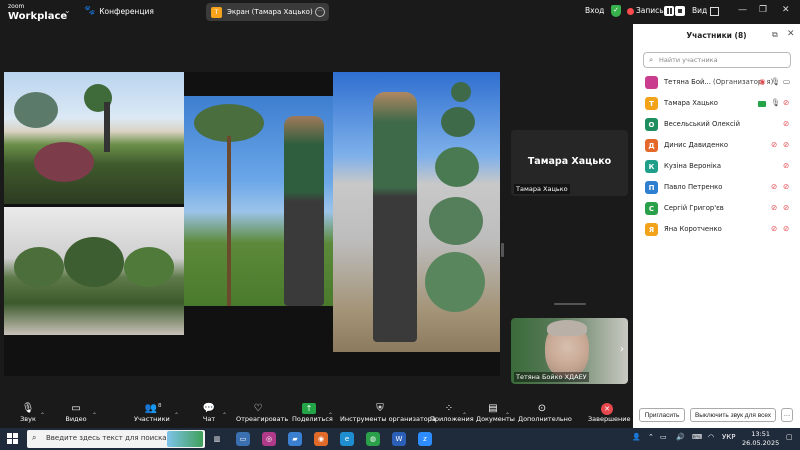 The width and height of the screenshot is (800, 450). I want to click on minimize-icon: —, so click(742, 10).